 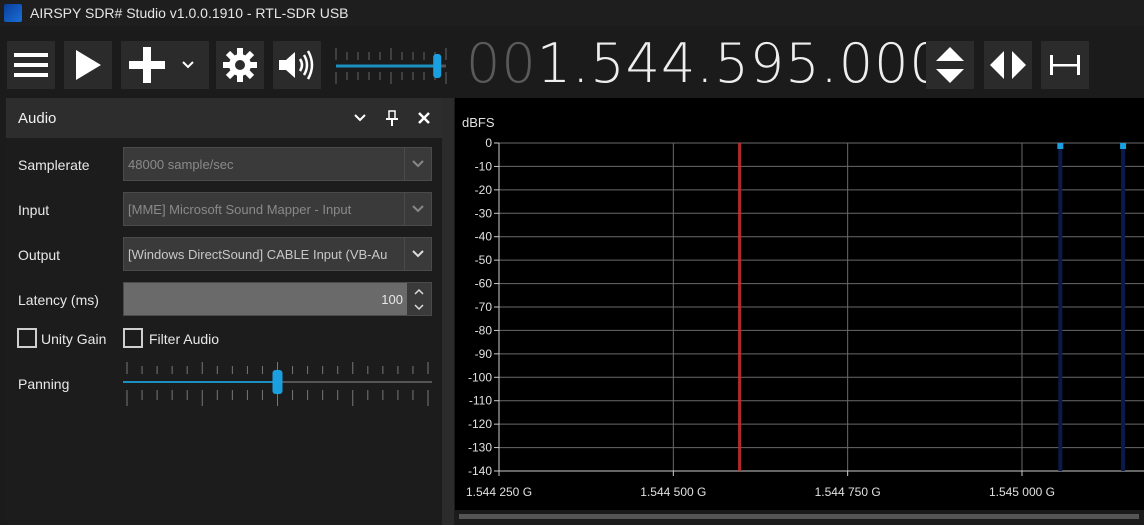 I want to click on frequency-leading-zeros: 00, so click(x=501, y=63).